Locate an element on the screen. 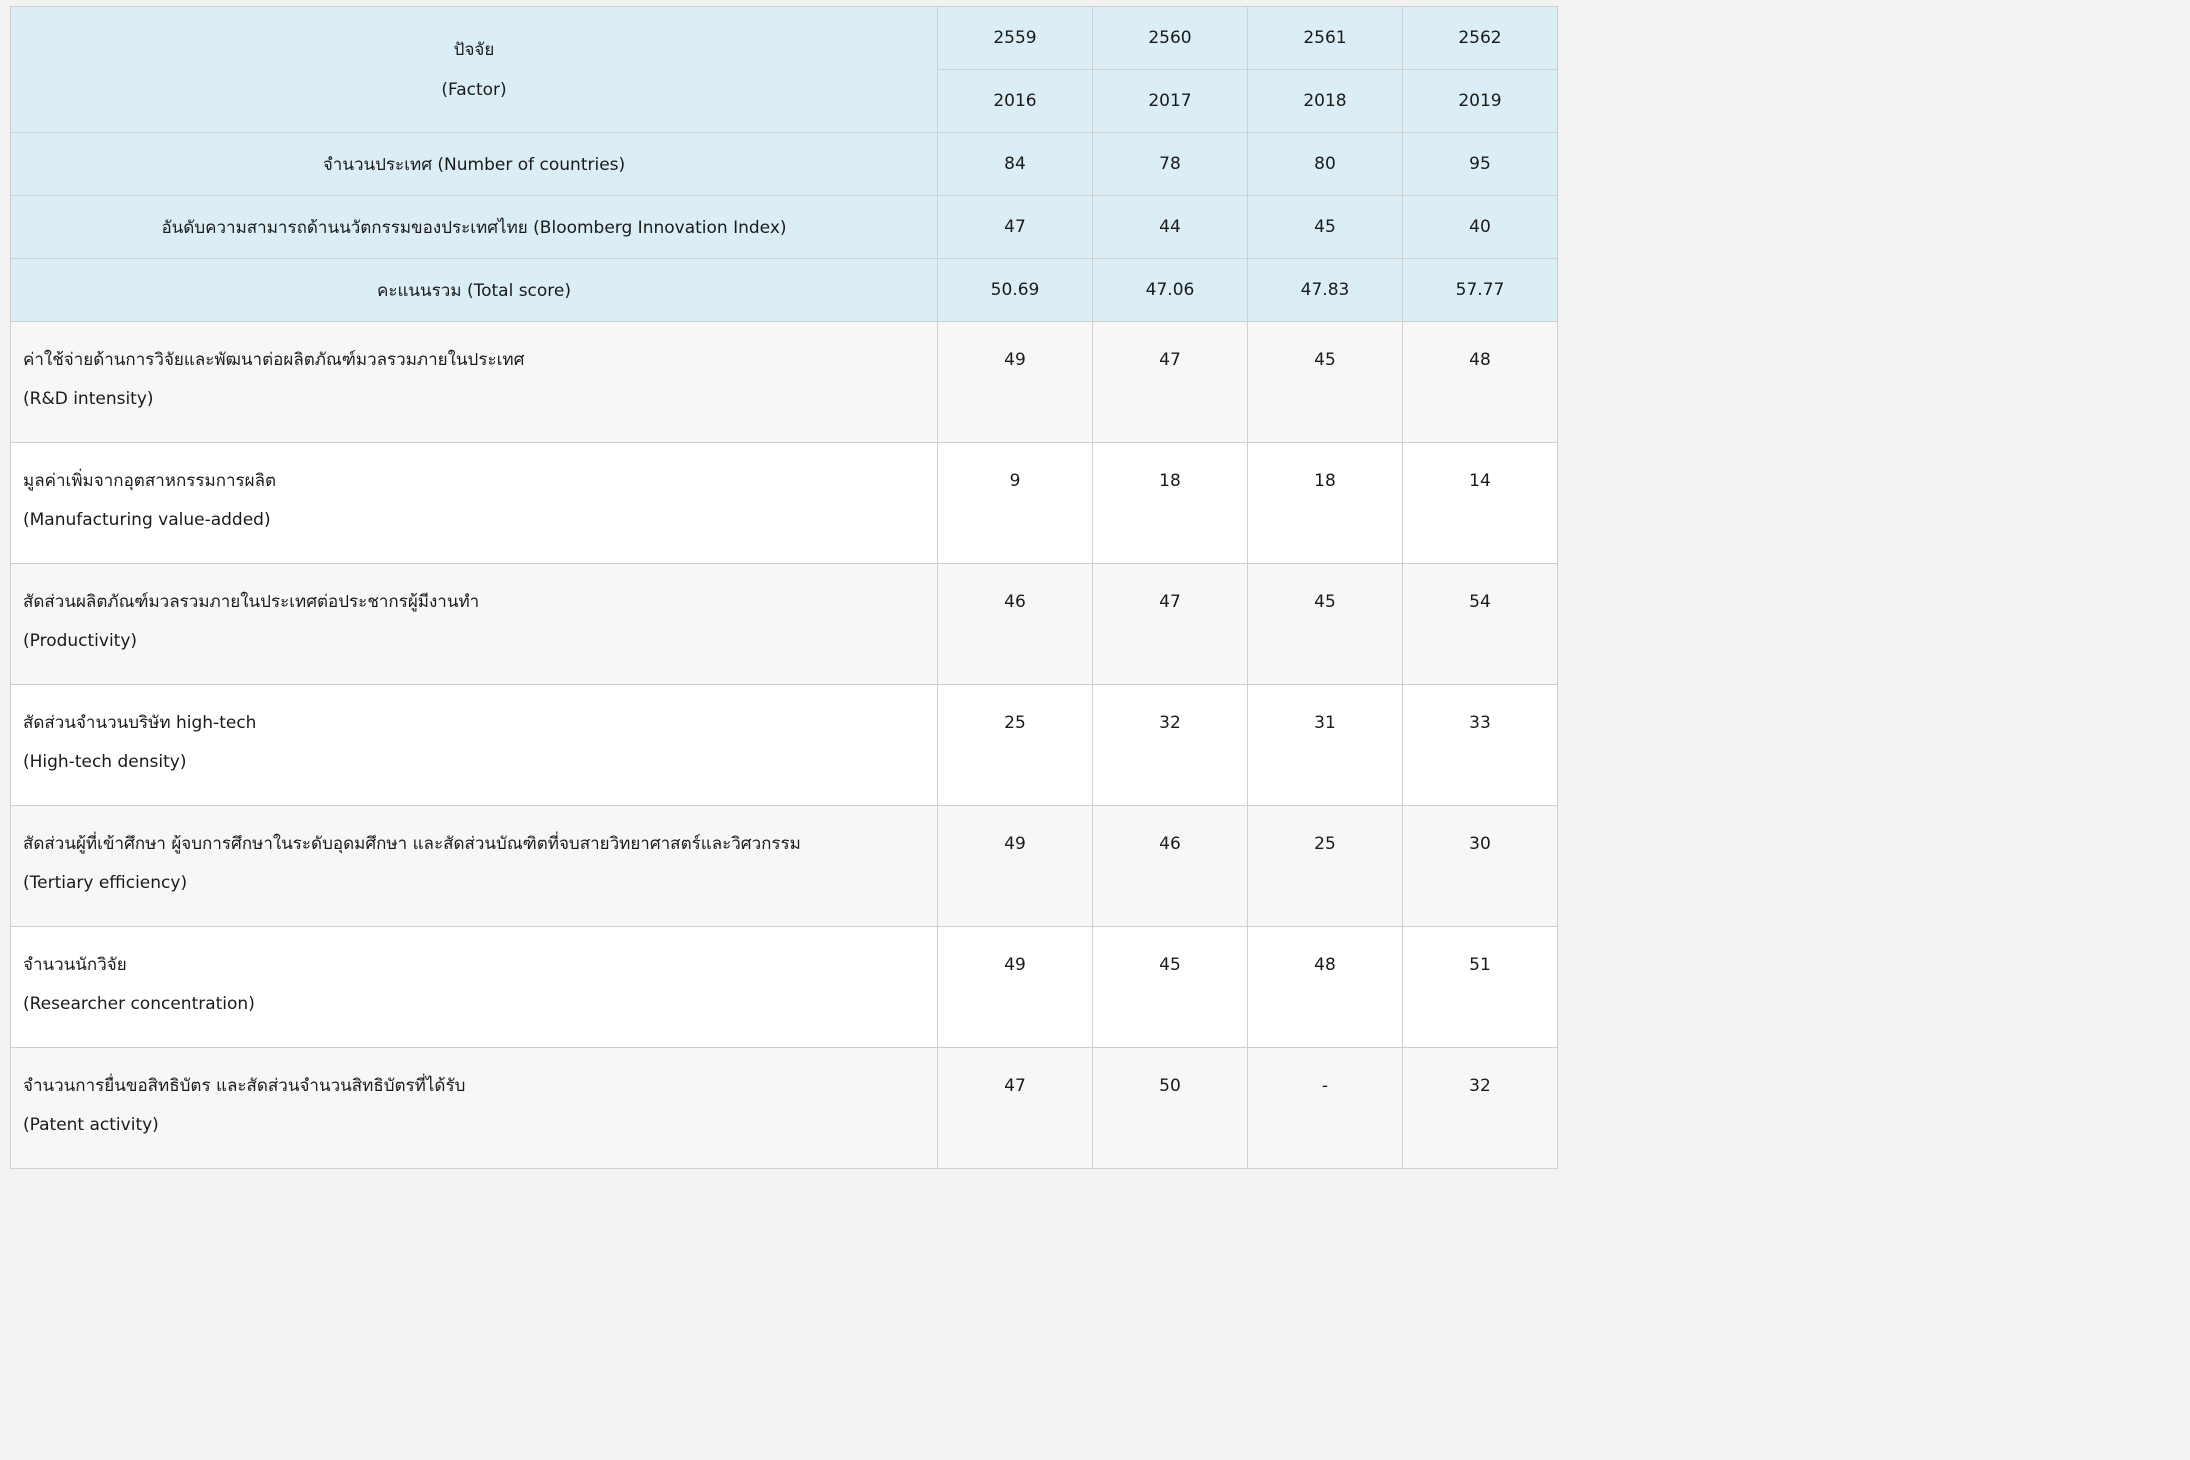  header-row-be: ปัจจัย (Factor) 2559 2560 2561 2562 is located at coordinates (784, 69).